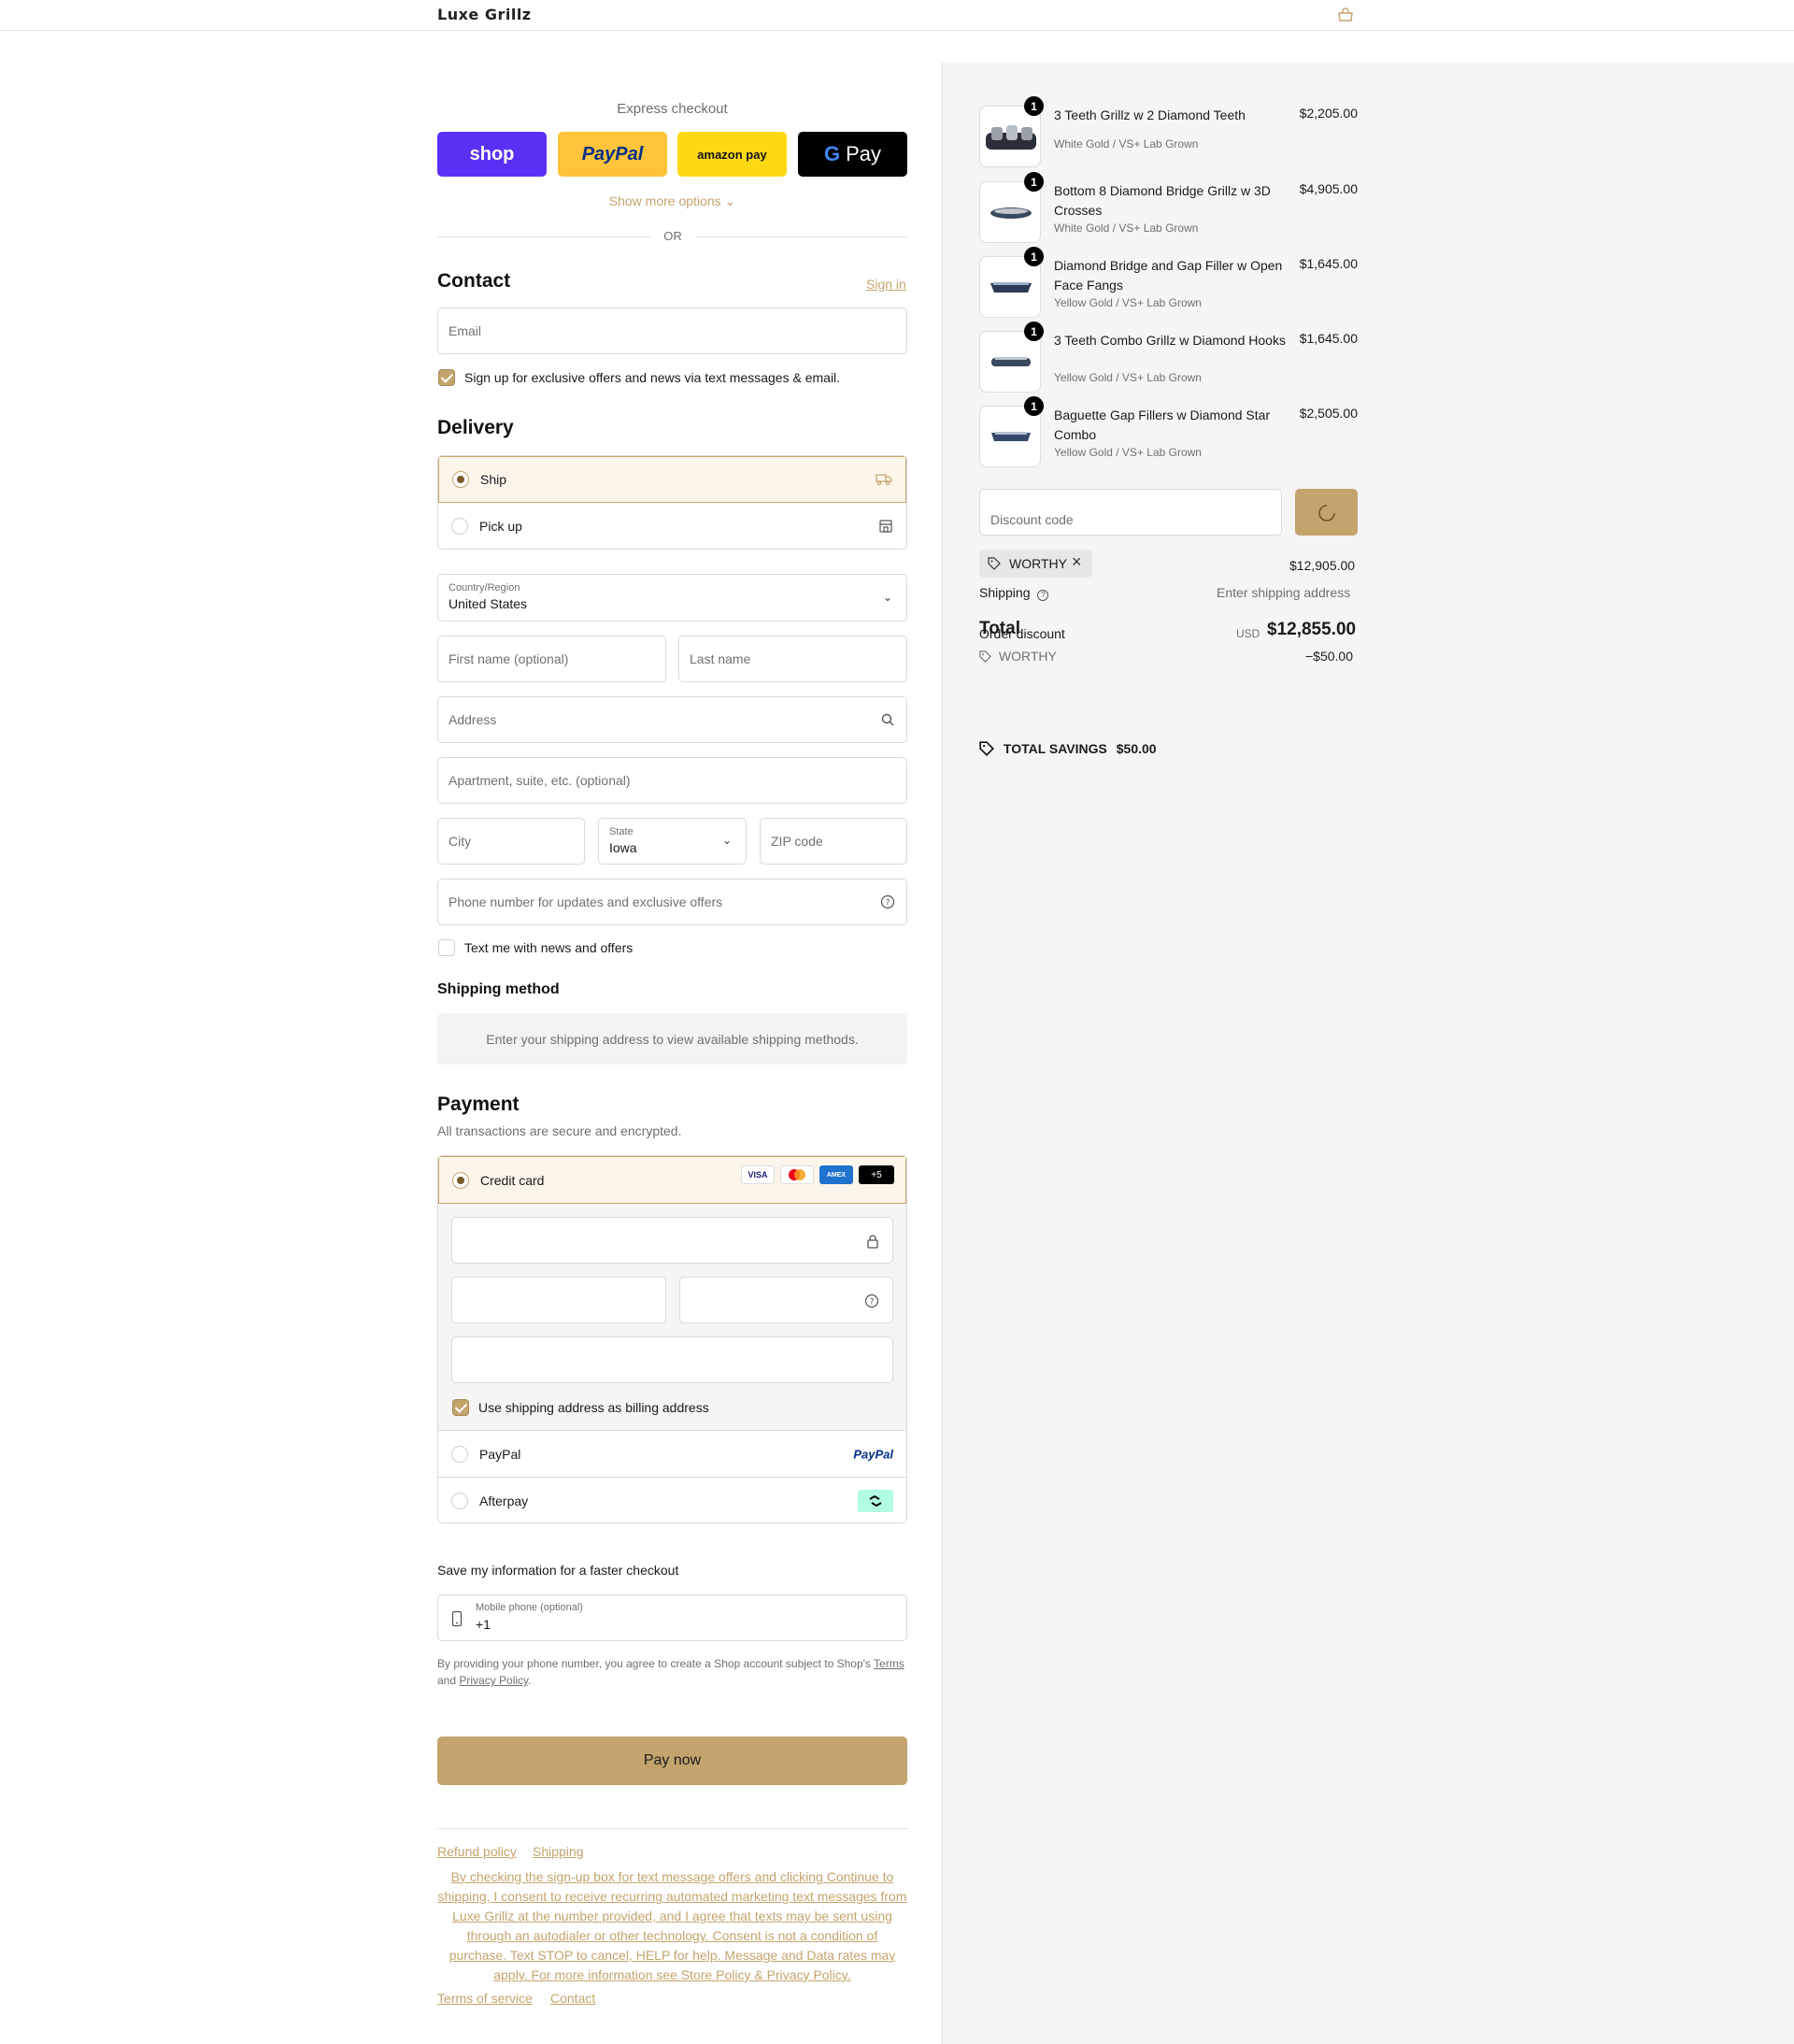 The width and height of the screenshot is (1794, 2044). Describe the element at coordinates (500, 526) in the screenshot. I see `pickup-label: Pick up` at that location.